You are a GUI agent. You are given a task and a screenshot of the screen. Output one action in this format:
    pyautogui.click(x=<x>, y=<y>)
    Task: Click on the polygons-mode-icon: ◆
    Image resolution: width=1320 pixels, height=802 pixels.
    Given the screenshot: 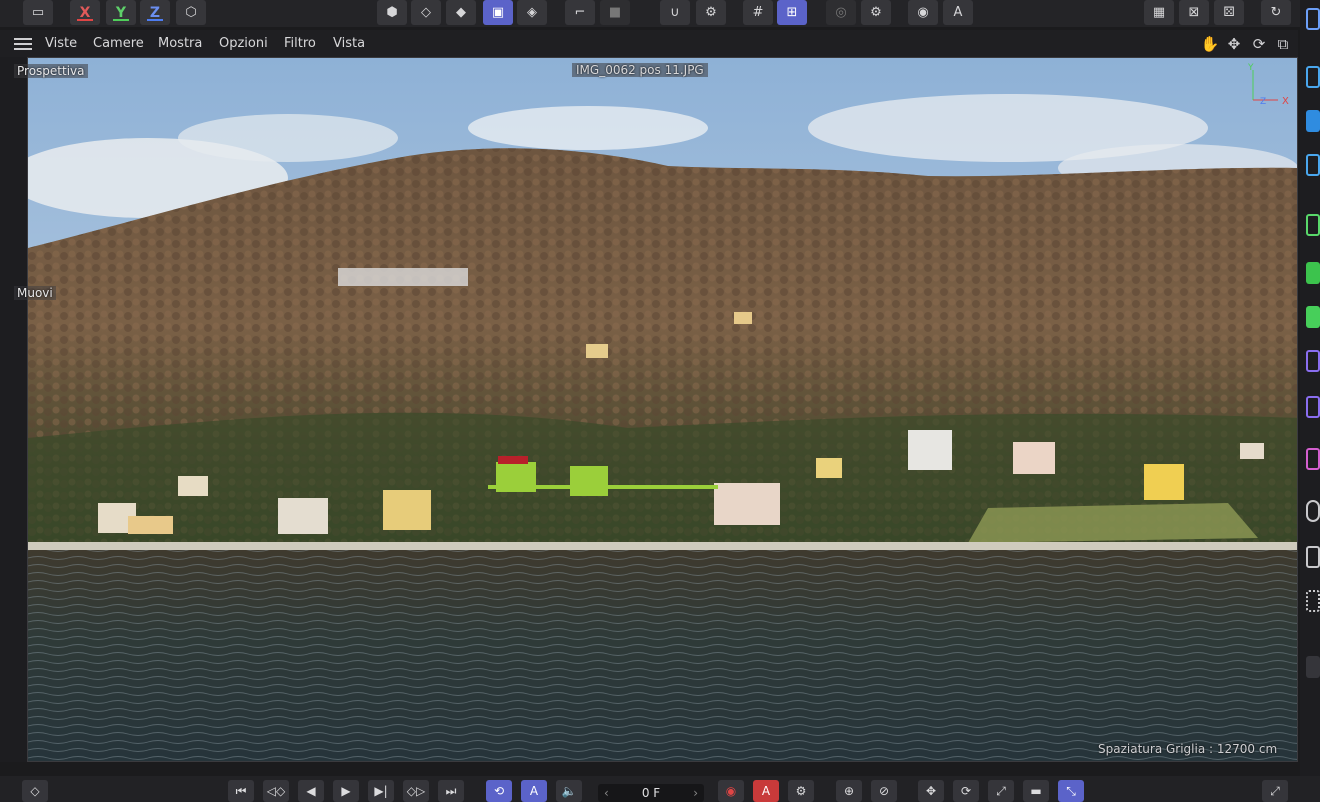 What is the action you would take?
    pyautogui.click(x=461, y=12)
    